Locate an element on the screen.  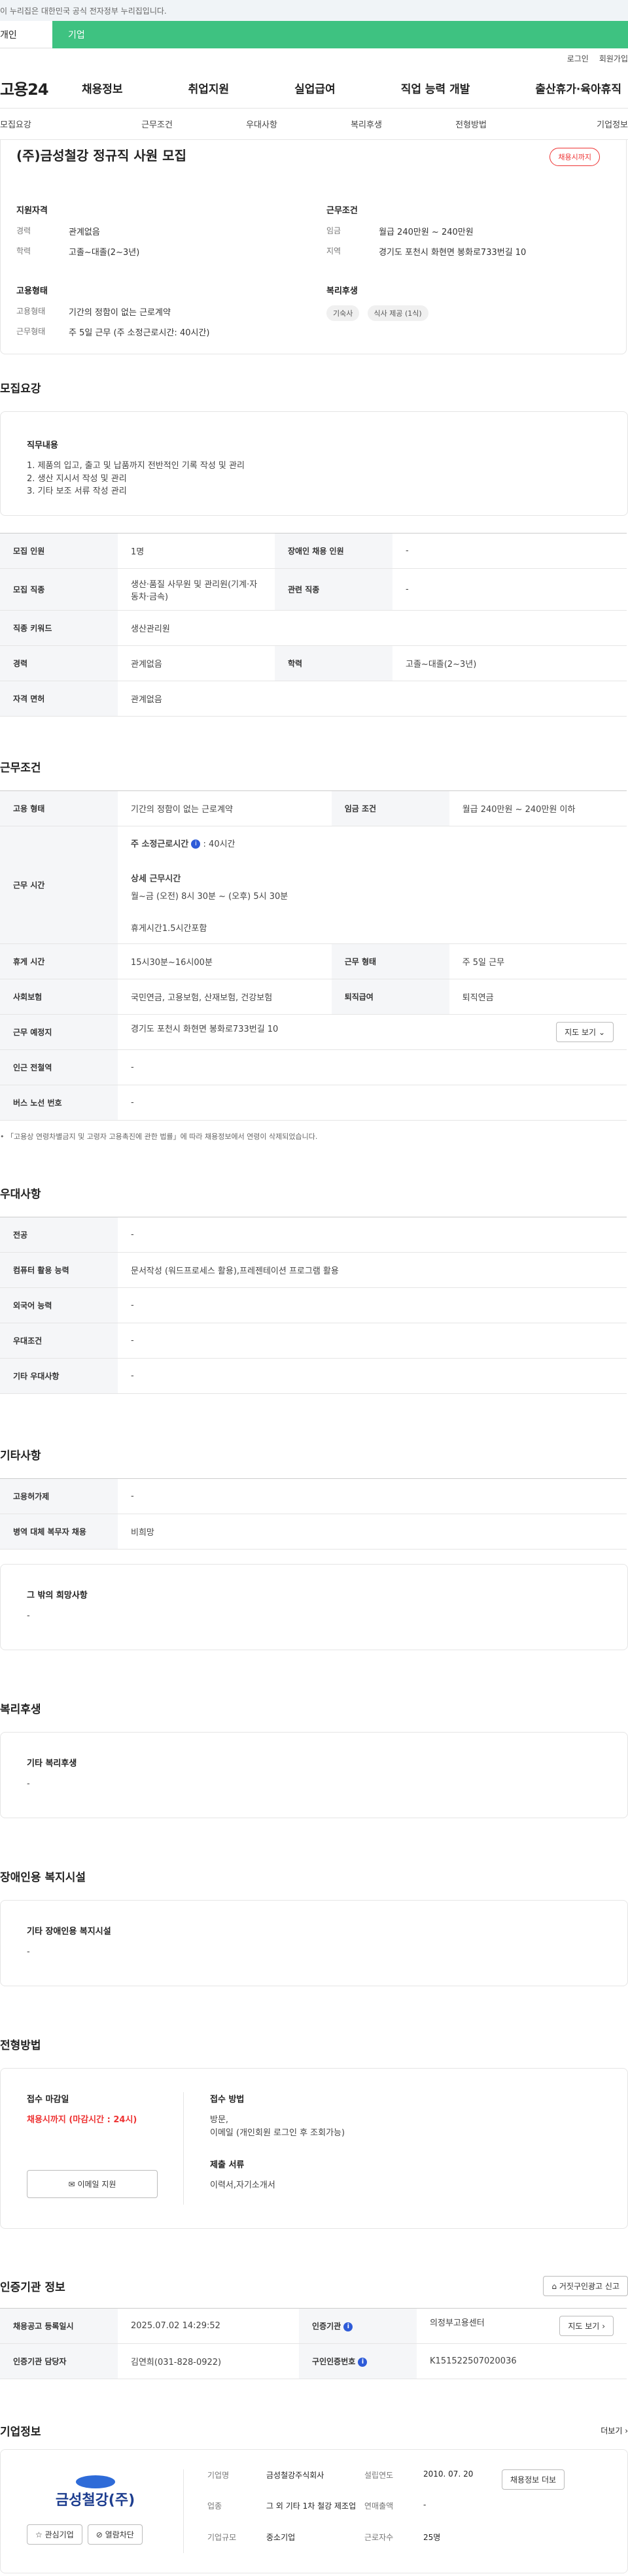
info-label: 업종 is located at coordinates (215, 2506).